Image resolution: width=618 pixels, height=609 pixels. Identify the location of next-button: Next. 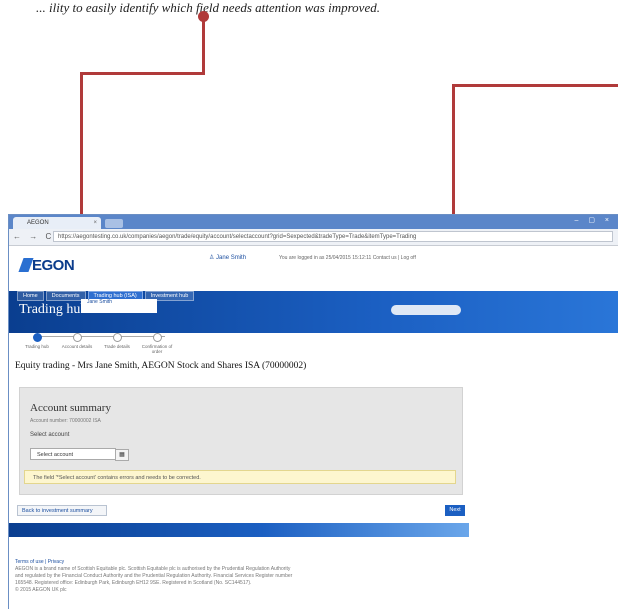
(455, 510).